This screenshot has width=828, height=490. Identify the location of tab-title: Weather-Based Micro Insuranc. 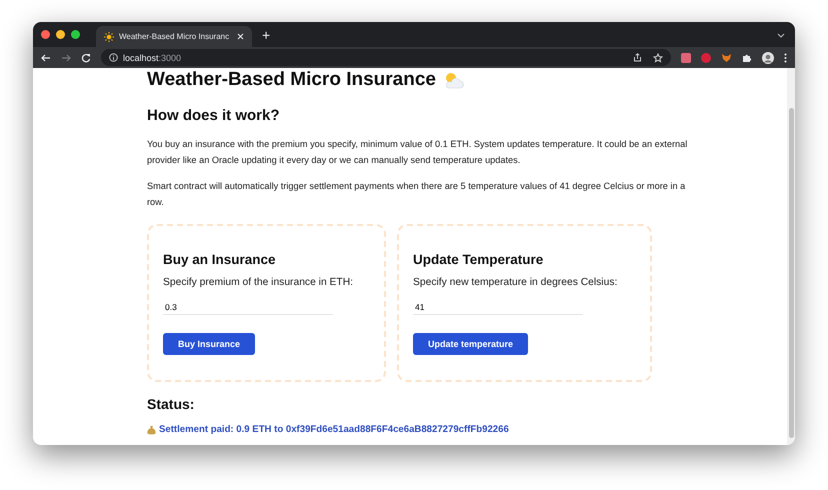
(174, 36).